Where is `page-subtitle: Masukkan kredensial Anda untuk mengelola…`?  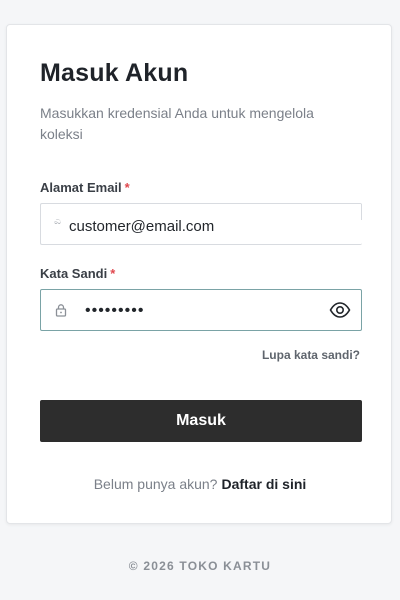 page-subtitle: Masukkan kredensial Anda untuk mengelola… is located at coordinates (177, 123).